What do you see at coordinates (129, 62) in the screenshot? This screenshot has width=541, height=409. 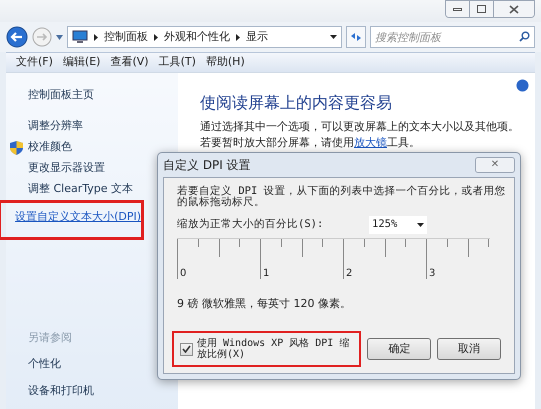 I see `menu-item: 查看(V)` at bounding box center [129, 62].